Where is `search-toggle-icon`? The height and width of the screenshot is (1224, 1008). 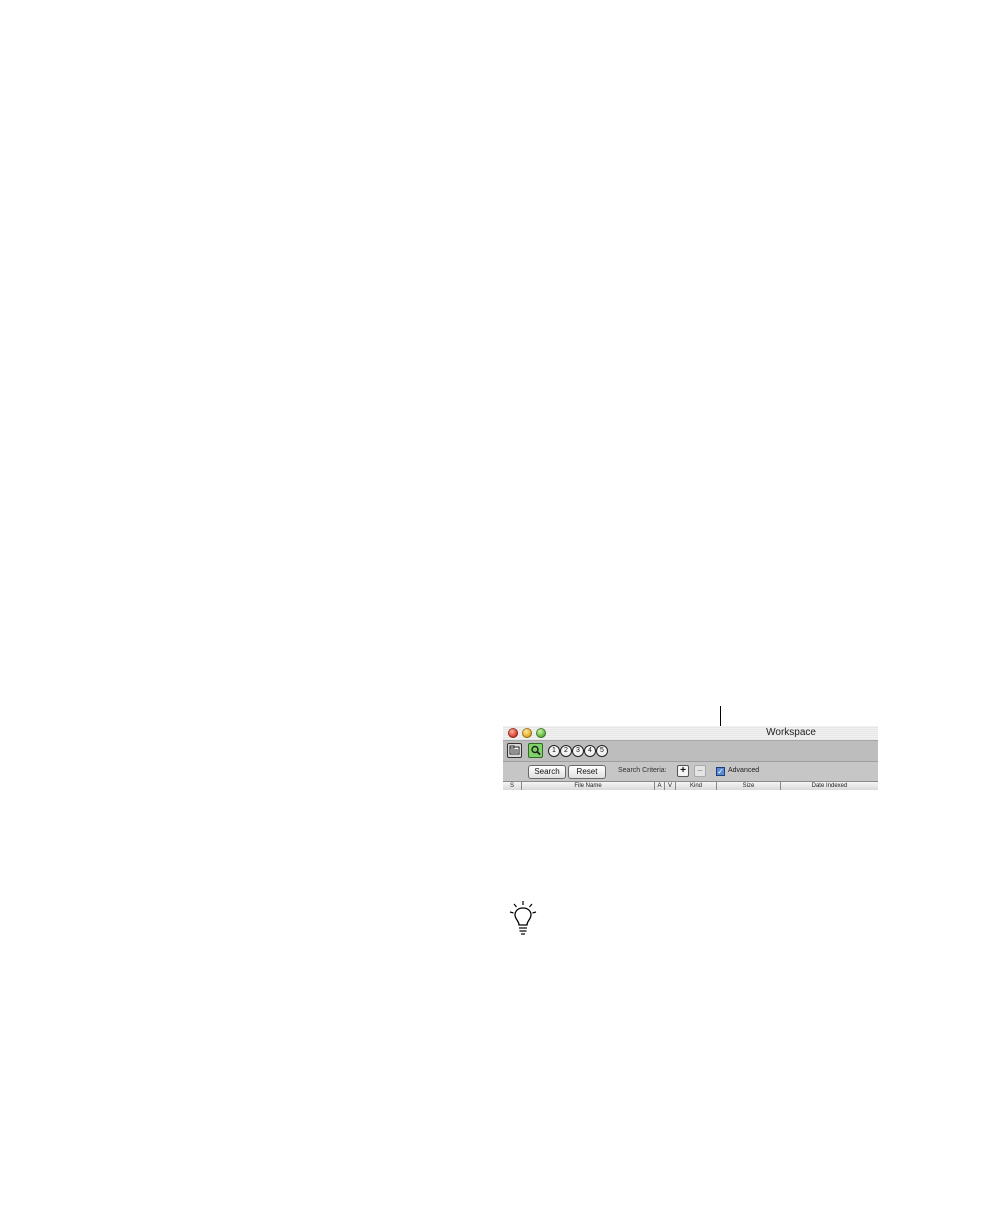 search-toggle-icon is located at coordinates (535, 750).